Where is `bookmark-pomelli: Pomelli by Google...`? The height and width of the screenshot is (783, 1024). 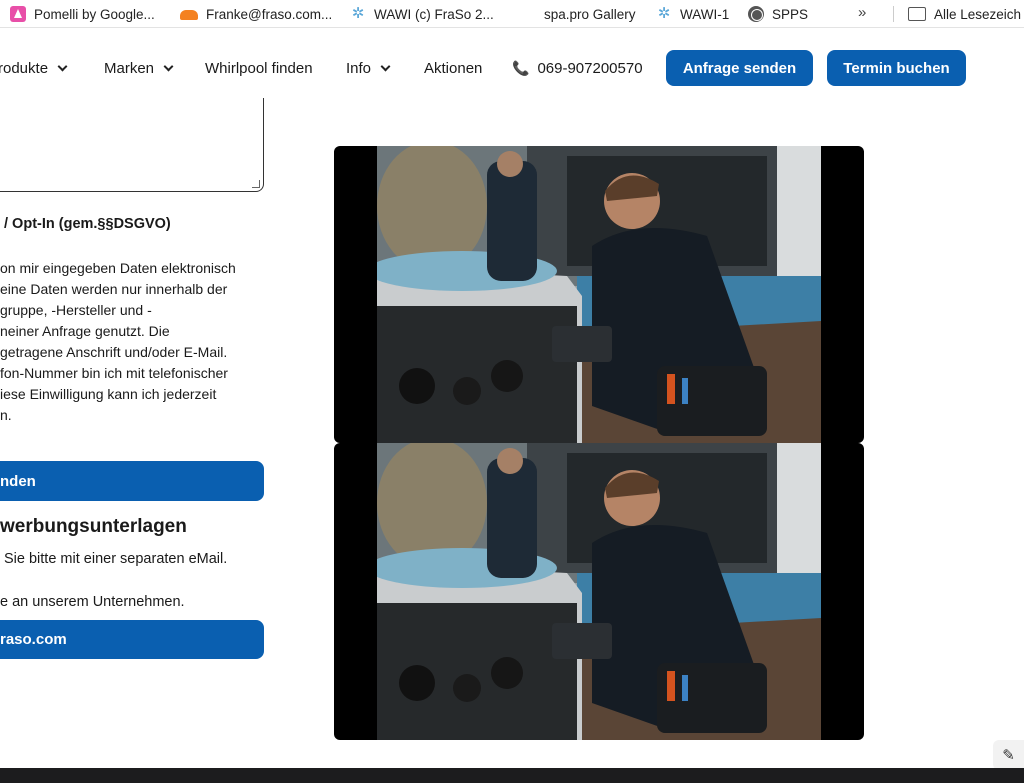
bookmark-pomelli: Pomelli by Google... is located at coordinates (82, 14).